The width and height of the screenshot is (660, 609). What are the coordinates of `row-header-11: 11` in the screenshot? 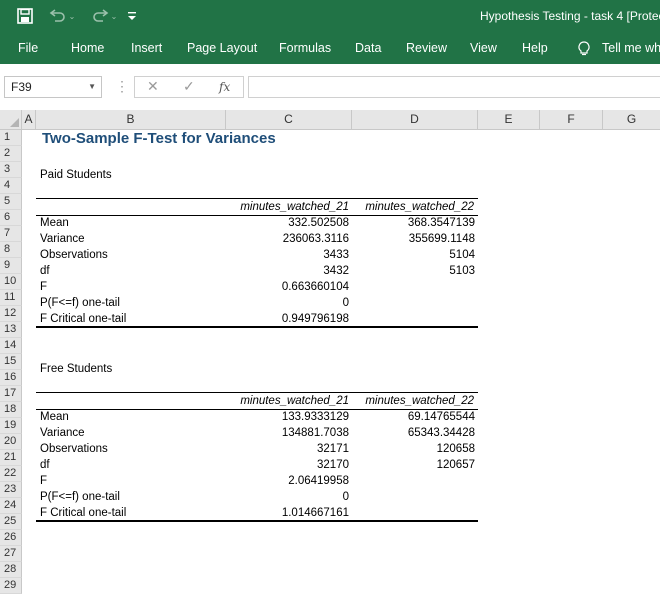 It's located at (11, 298).